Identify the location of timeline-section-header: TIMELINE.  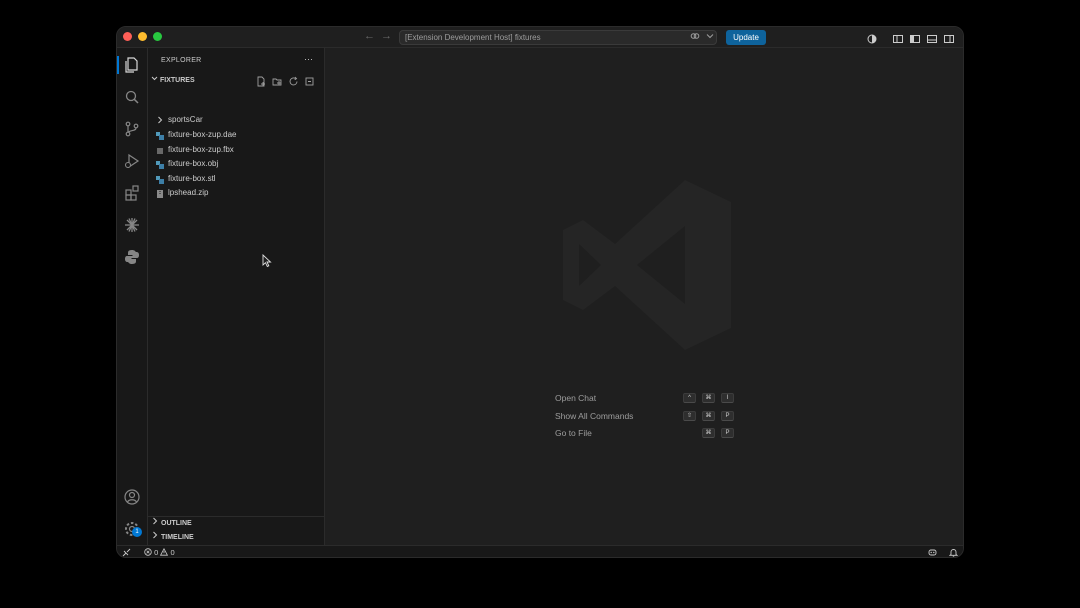
(236, 538).